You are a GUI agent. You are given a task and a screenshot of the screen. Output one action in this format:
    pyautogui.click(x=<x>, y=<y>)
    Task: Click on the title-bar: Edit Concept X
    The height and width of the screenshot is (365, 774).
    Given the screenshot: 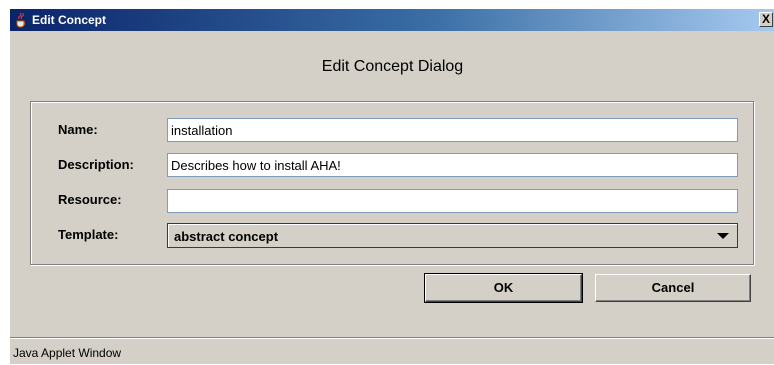 What is the action you would take?
    pyautogui.click(x=392, y=20)
    